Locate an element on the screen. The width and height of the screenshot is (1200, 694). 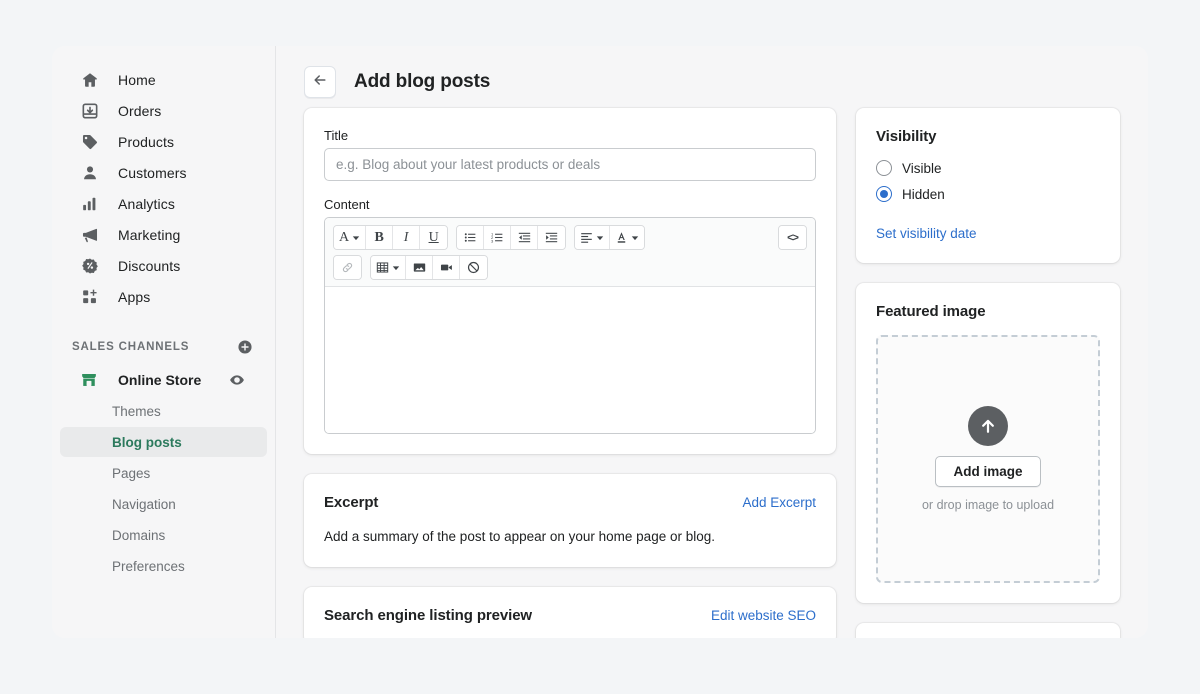
upload-arrow-icon is located at coordinates (988, 426).